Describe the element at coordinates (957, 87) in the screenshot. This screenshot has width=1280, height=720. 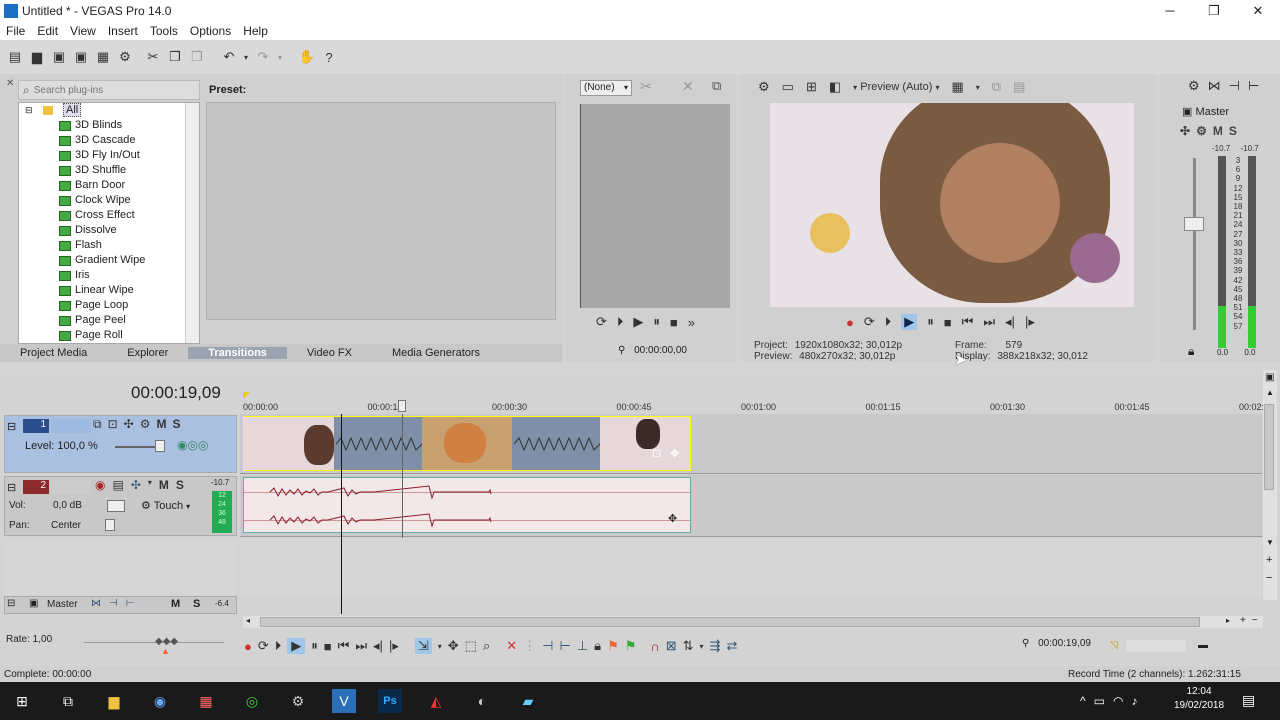
I see `grid-icon: ▦` at that location.